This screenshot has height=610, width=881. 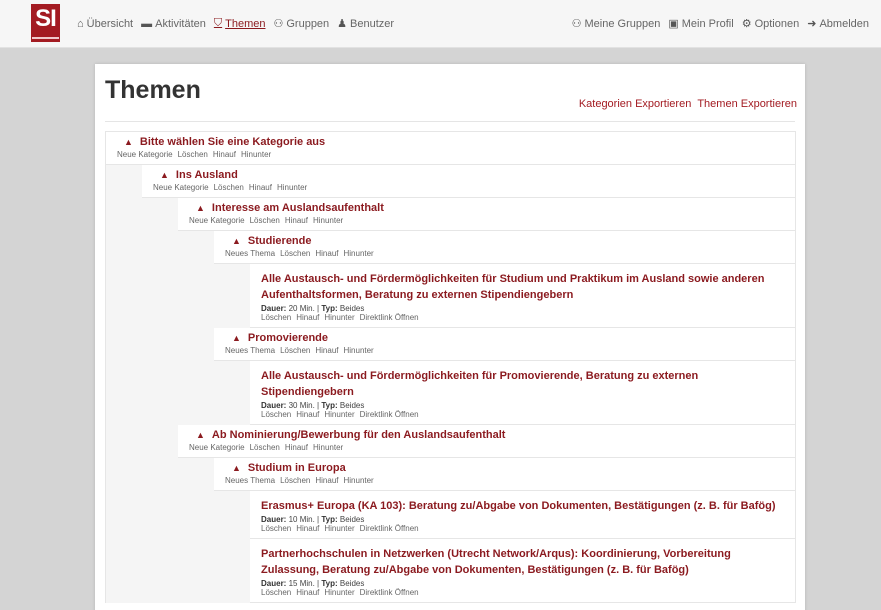 What do you see at coordinates (110, 23) in the screenshot?
I see `nav-item-label: Übersicht` at bounding box center [110, 23].